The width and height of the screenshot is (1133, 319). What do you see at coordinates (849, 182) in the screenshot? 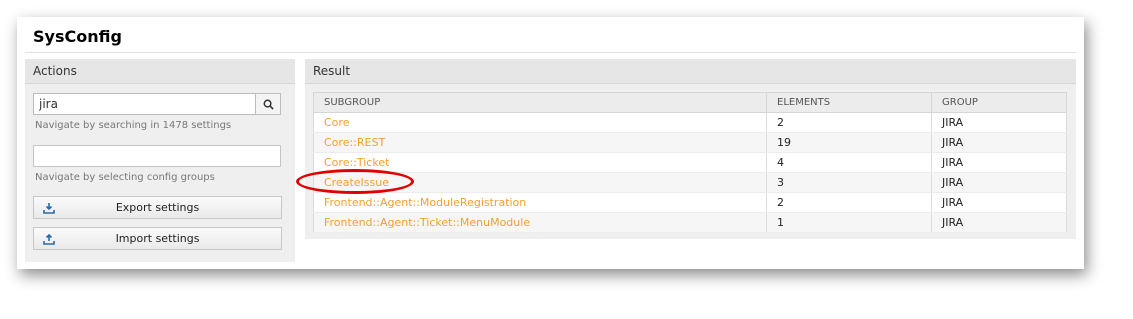
I see `elements-cell: 3` at bounding box center [849, 182].